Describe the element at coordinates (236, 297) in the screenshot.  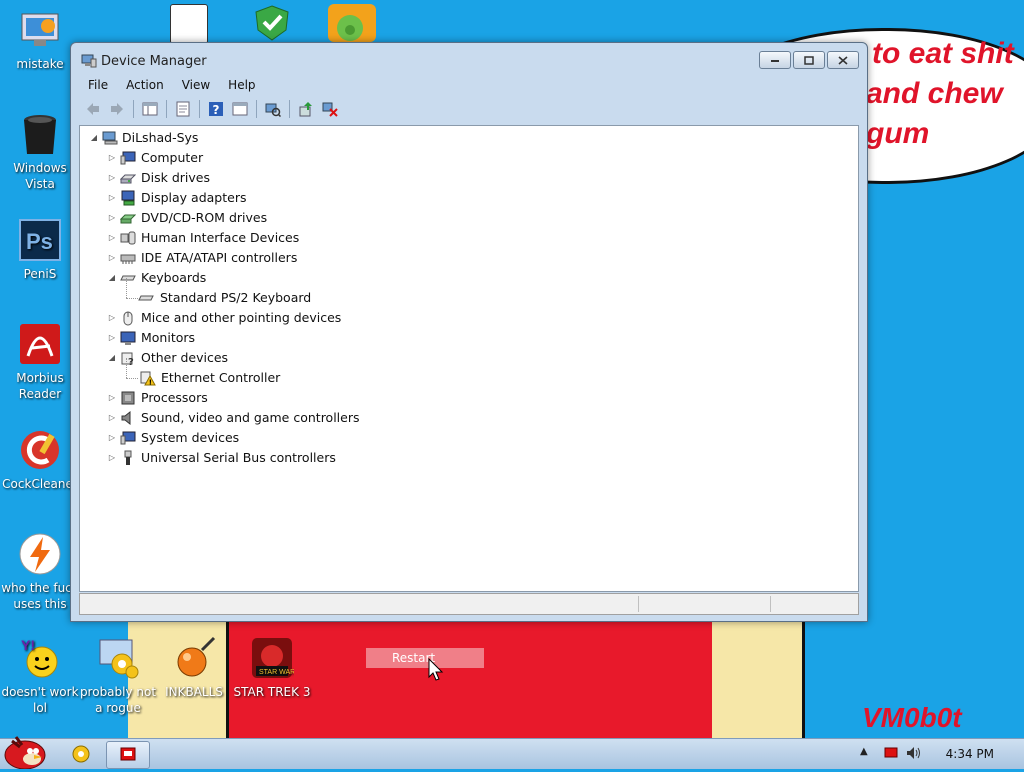
I see `tree-node-label: Standard PS/2 Keyboard` at that location.